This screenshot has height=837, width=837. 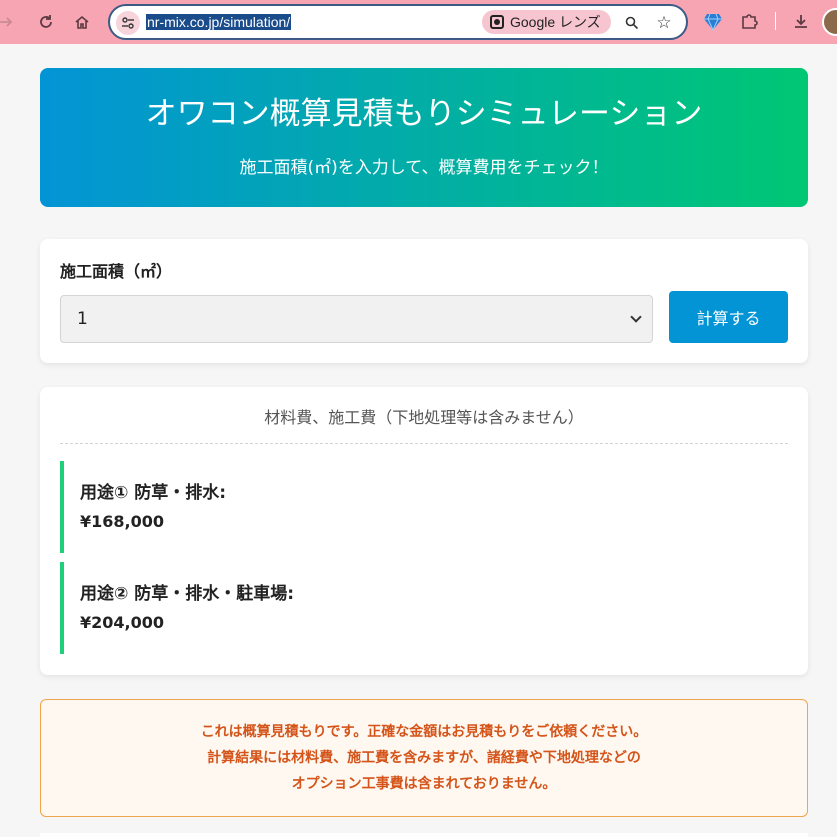 What do you see at coordinates (116, 271) in the screenshot?
I see `area-label: 施工面積（㎡）` at bounding box center [116, 271].